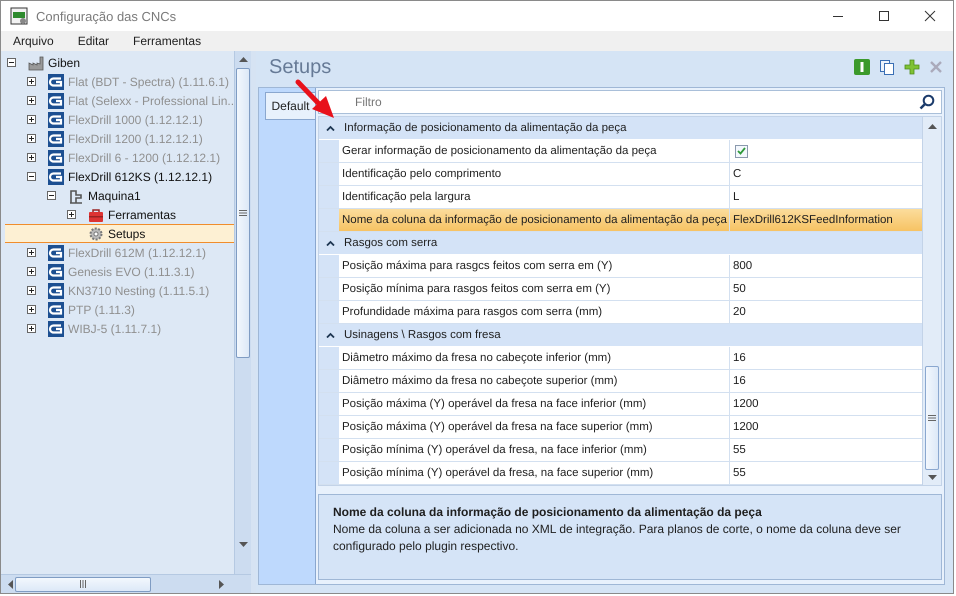 The image size is (956, 596). Describe the element at coordinates (222, 584) in the screenshot. I see `scroll-right-icon` at that location.